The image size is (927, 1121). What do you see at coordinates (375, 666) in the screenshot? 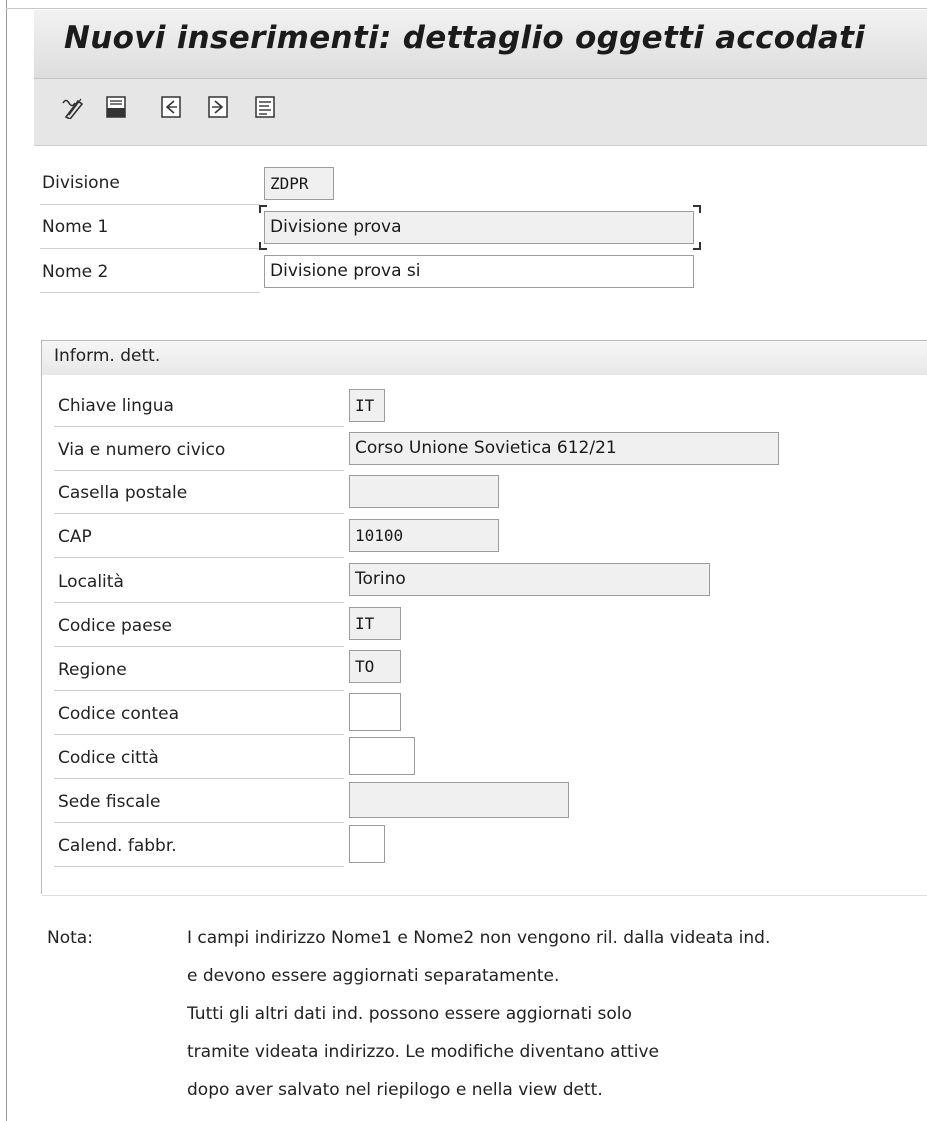
I see `regione-field: TO` at bounding box center [375, 666].